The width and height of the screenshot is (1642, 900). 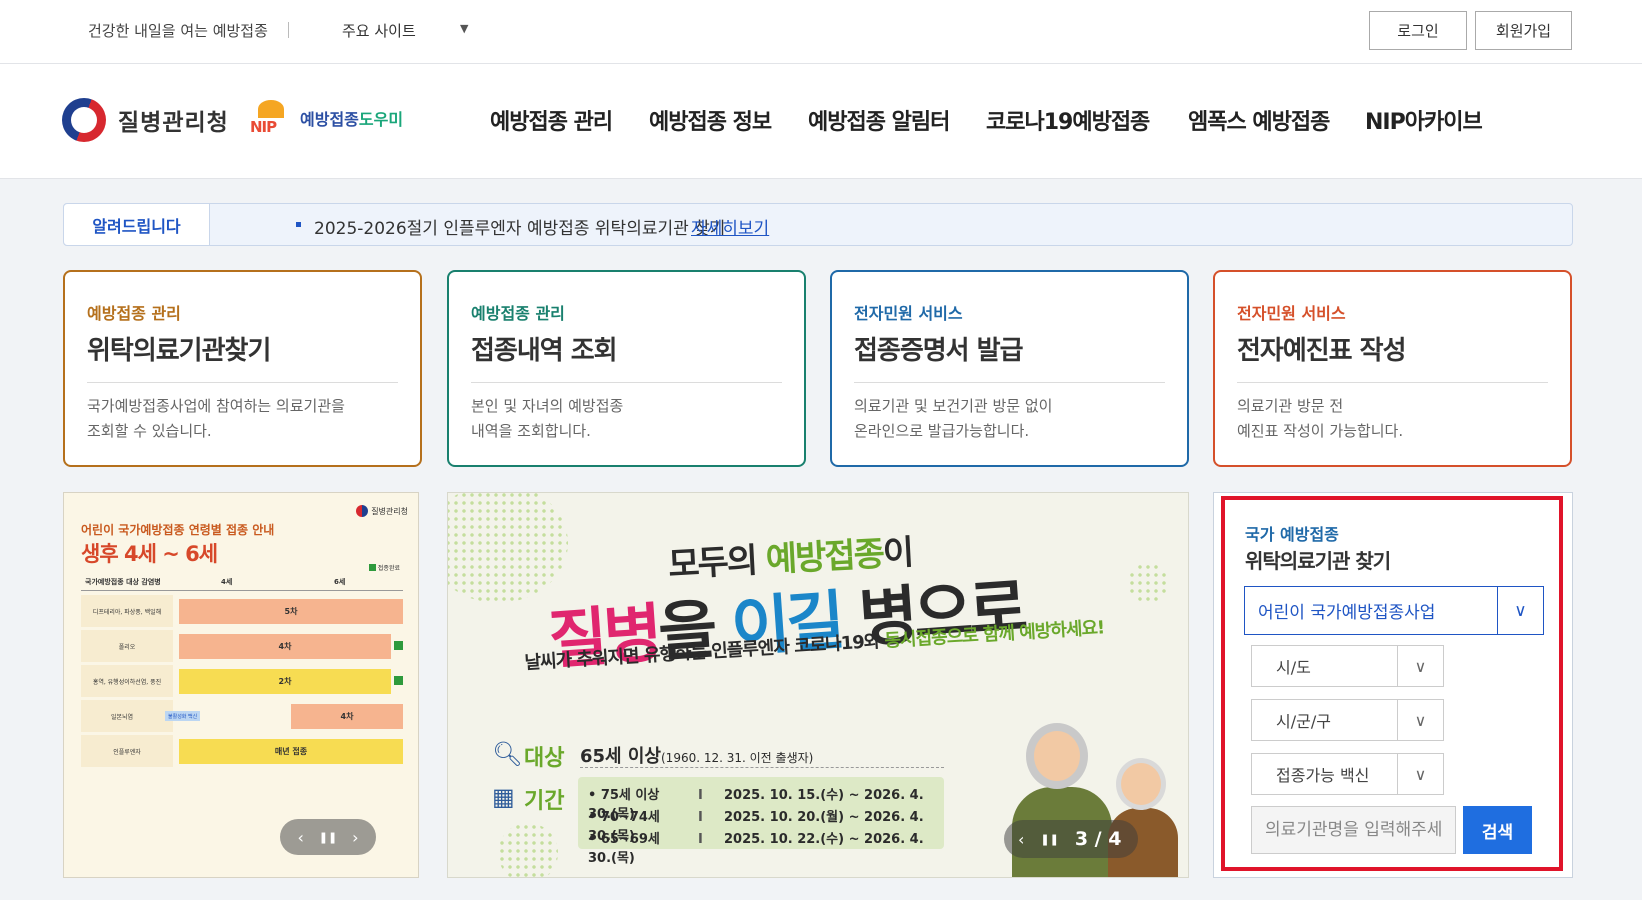 I want to click on period-age: • 70~74세, so click(x=624, y=817).